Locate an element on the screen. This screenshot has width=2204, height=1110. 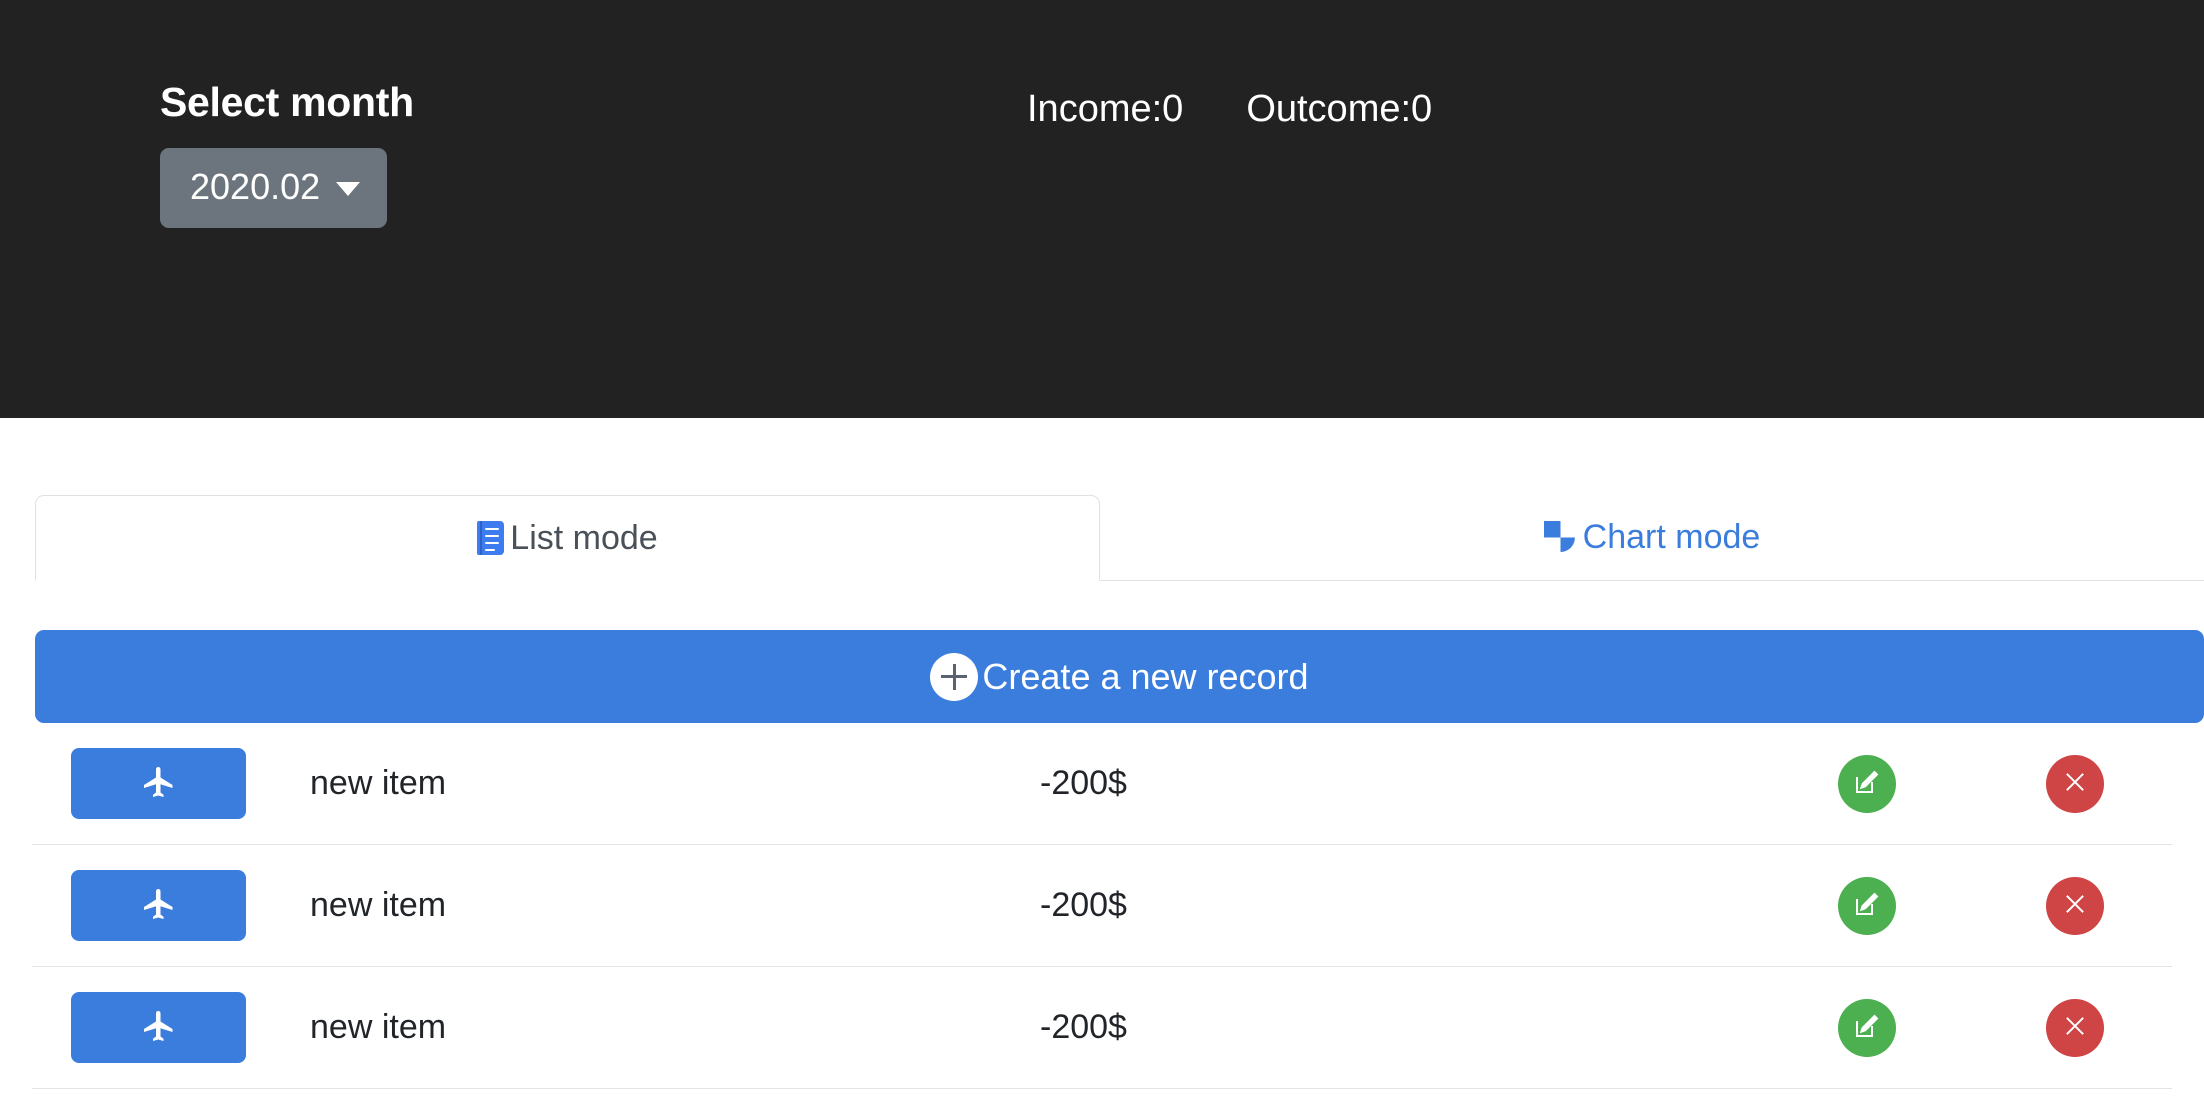
totals-summary: Income:0 Outcome:0 is located at coordinates (1229, 109).